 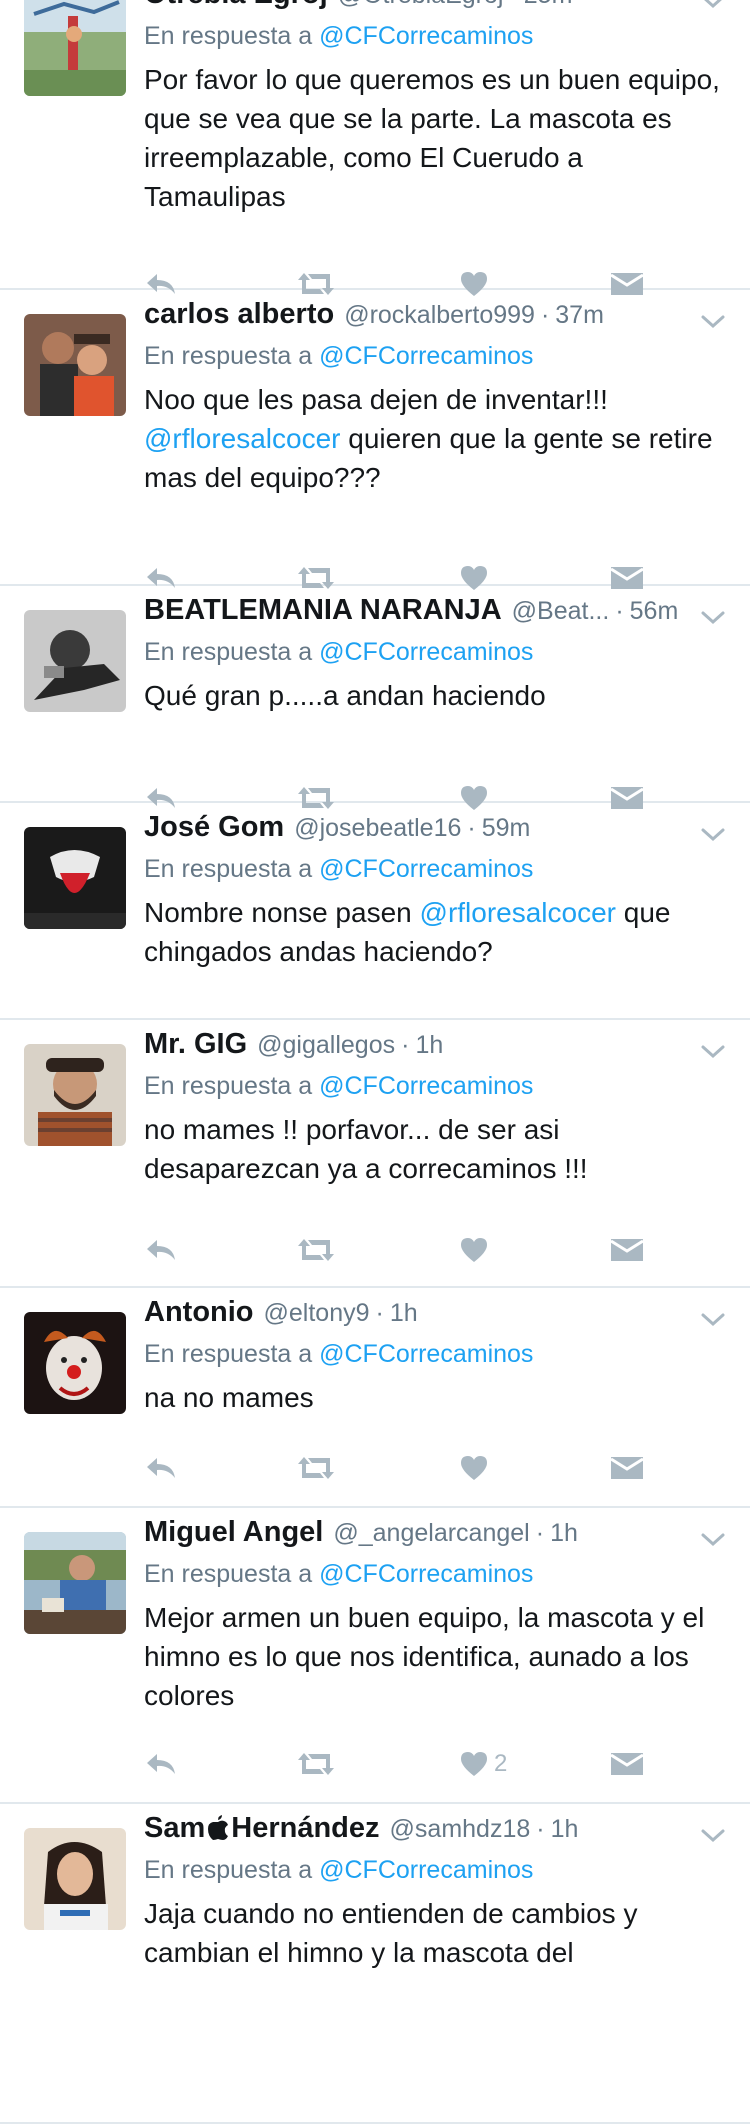 What do you see at coordinates (326, 1045) in the screenshot?
I see `user-handle: @gigallegos` at bounding box center [326, 1045].